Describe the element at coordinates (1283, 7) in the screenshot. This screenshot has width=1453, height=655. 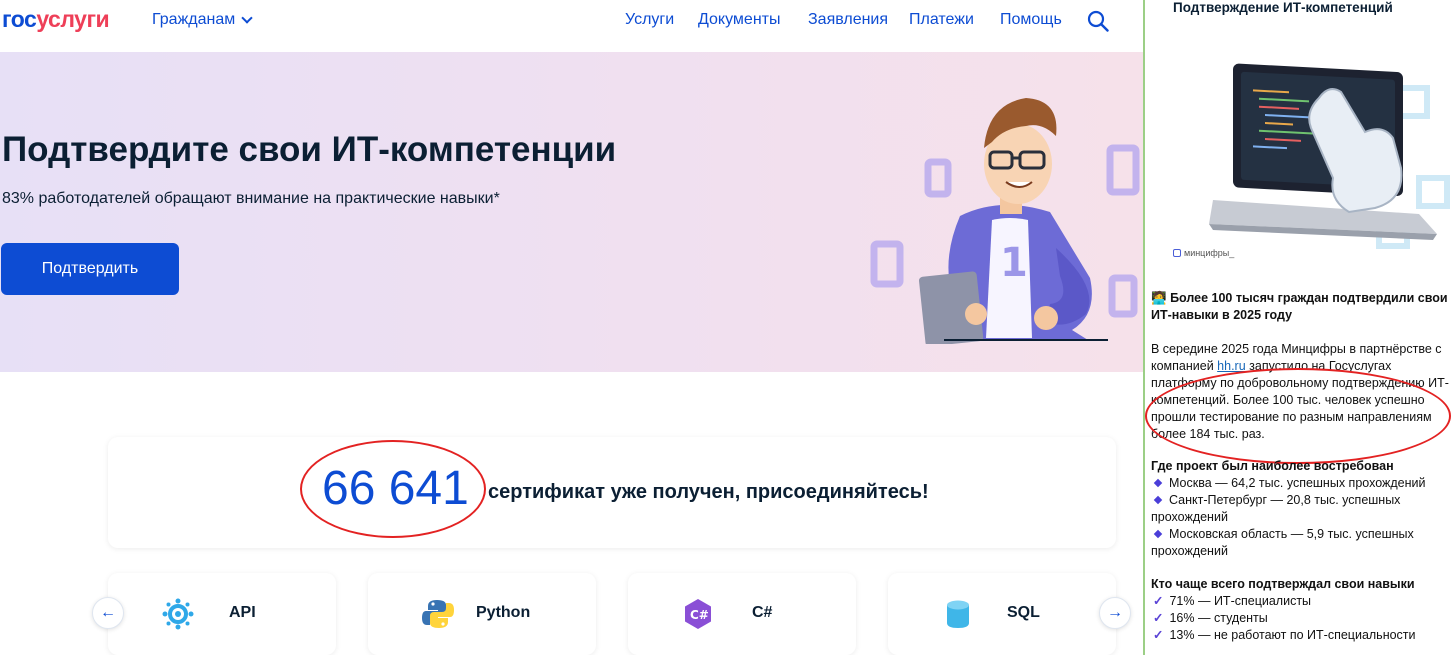
I see `panel-title: Подтверждение ИТ-компетенций` at that location.